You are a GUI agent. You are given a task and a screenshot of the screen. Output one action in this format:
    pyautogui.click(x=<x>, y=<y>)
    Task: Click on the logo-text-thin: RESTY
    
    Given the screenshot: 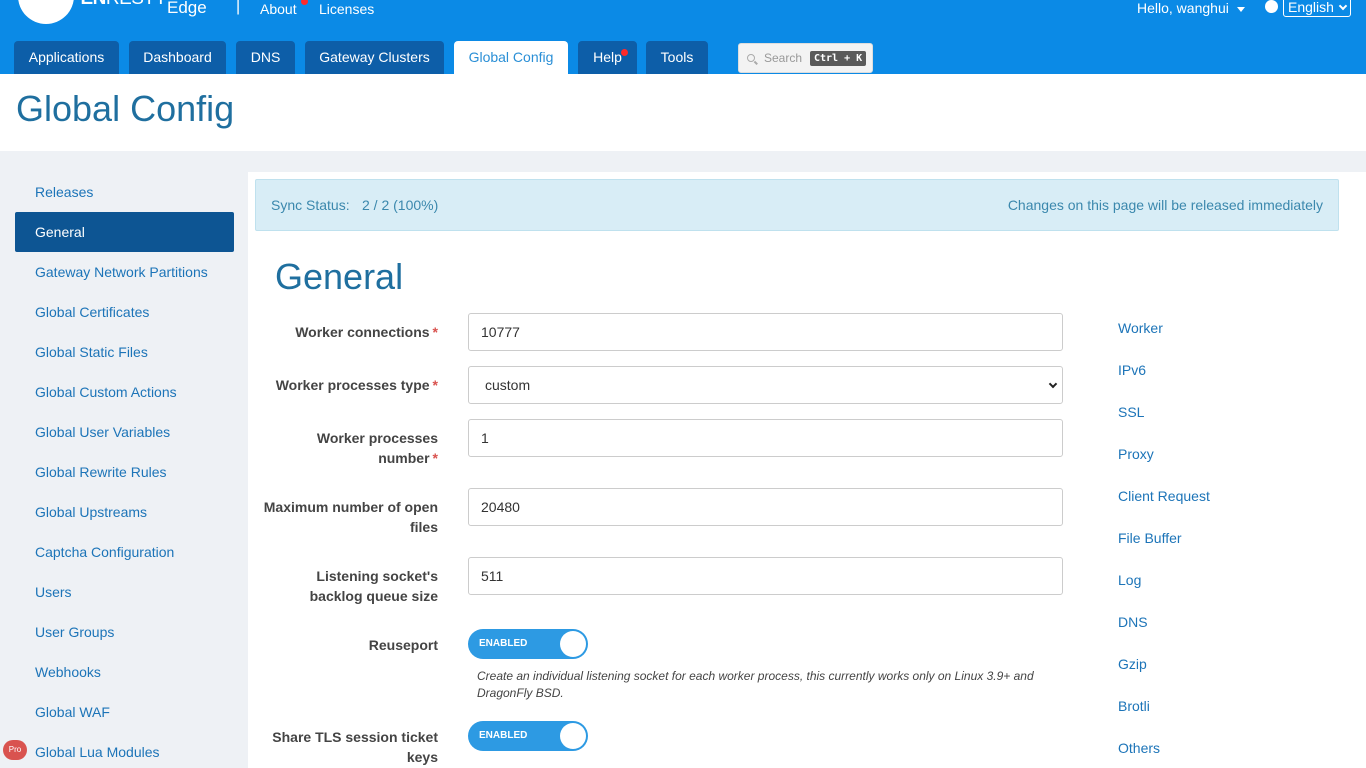 What is the action you would take?
    pyautogui.click(x=136, y=4)
    